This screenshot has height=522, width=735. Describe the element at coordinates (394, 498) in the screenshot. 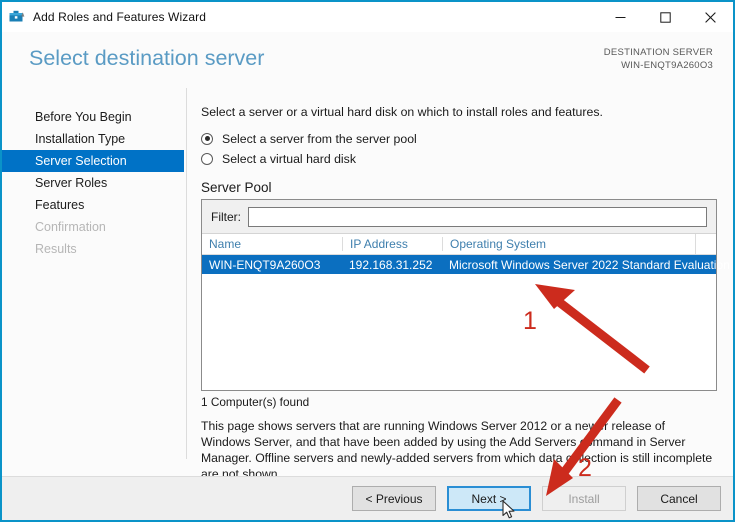

I see `previous-button: < Previous` at that location.